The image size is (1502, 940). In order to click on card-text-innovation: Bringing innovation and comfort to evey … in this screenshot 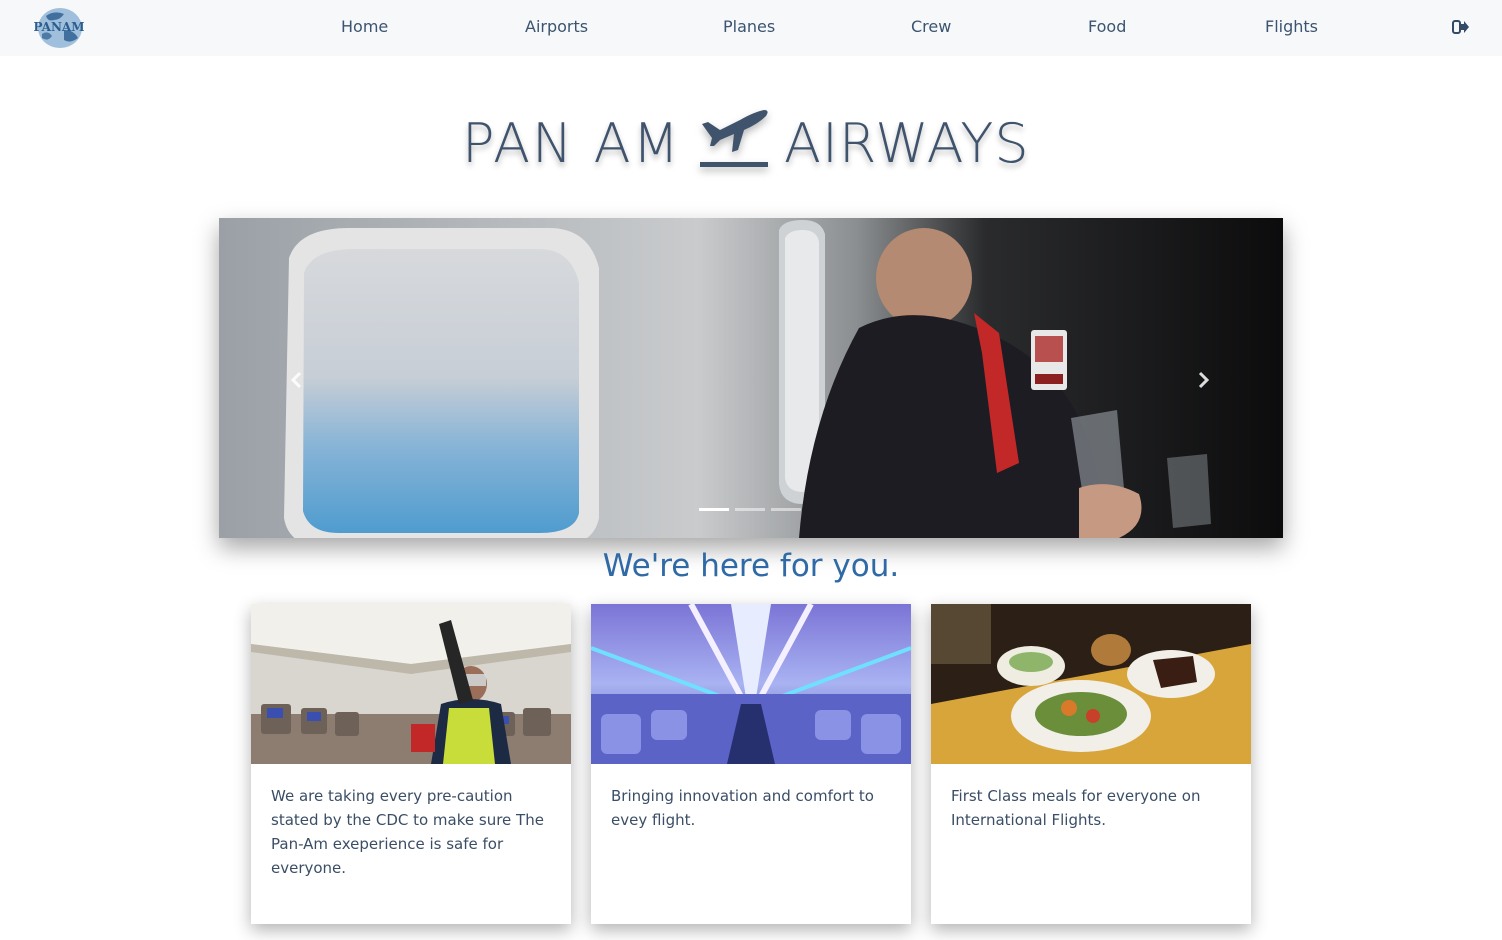, I will do `click(742, 808)`.